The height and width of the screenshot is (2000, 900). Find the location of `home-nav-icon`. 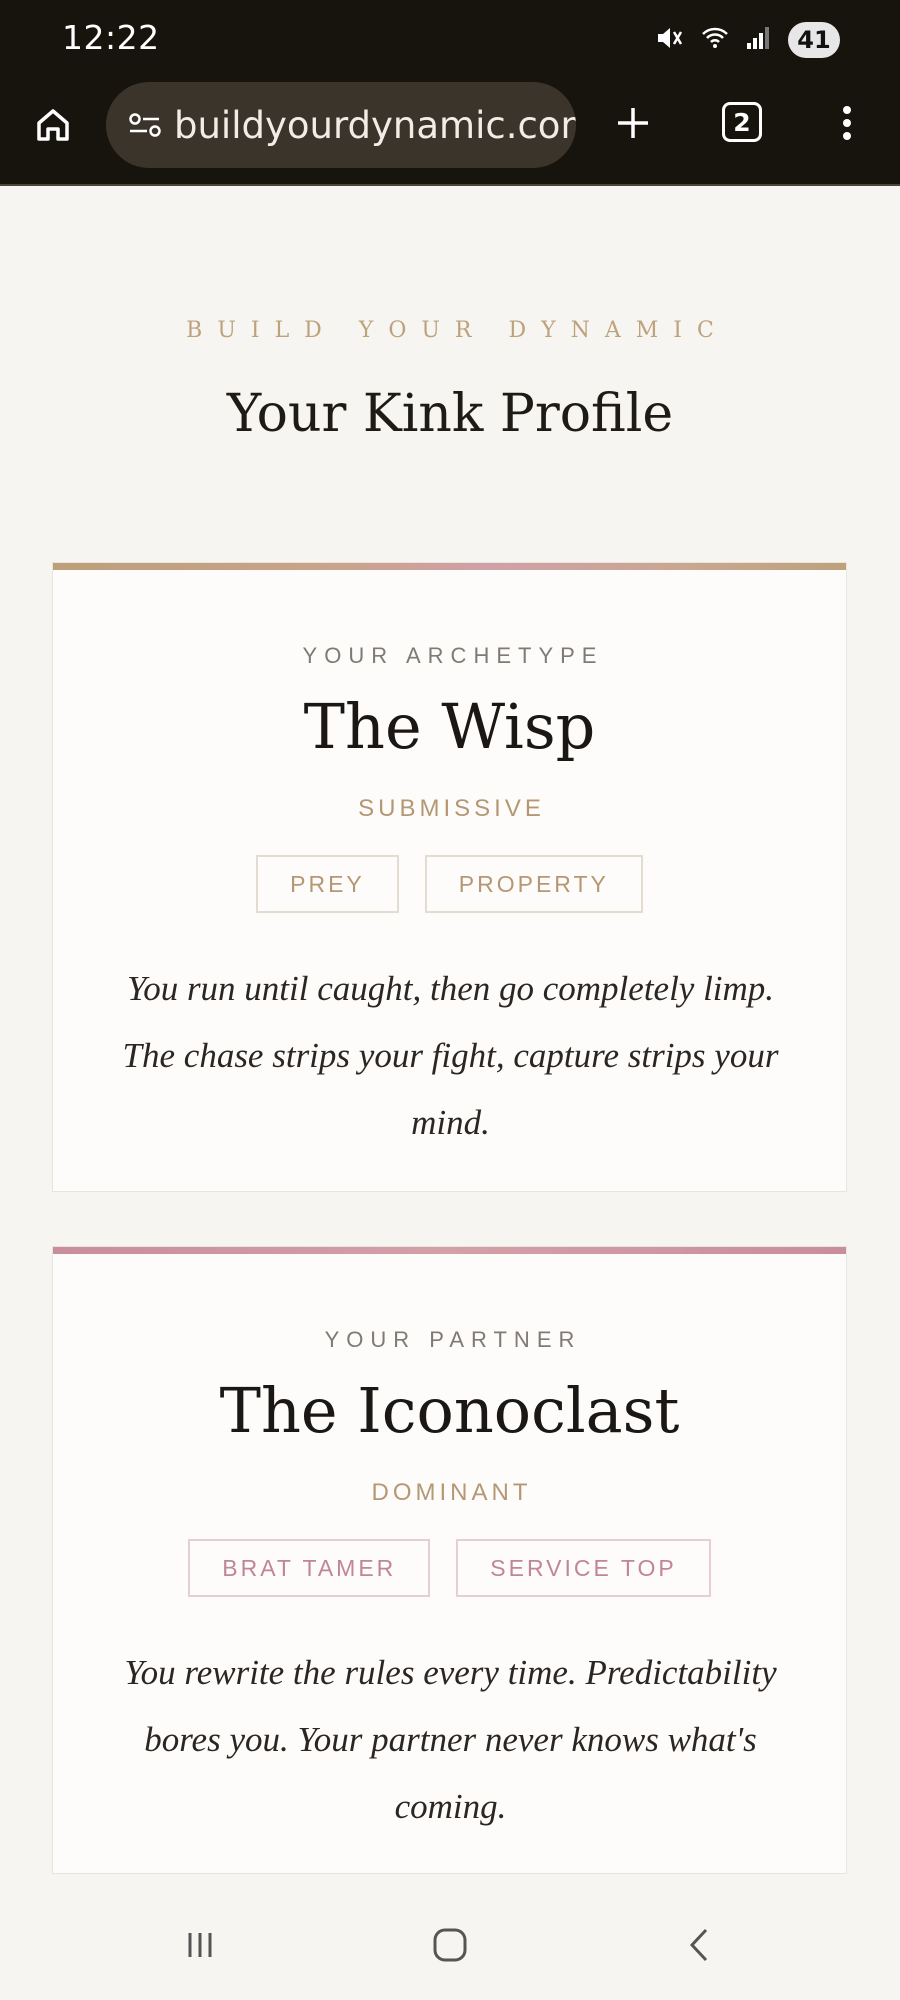

home-nav-icon is located at coordinates (450, 1945).